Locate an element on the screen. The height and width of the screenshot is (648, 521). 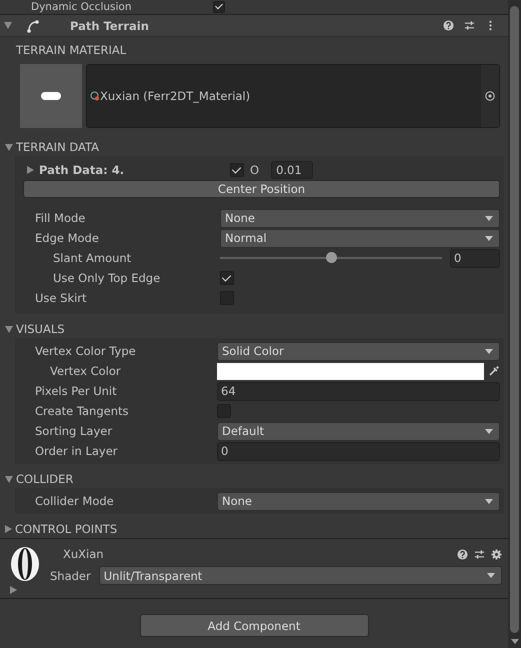
material-sphere-icon is located at coordinates (25, 564).